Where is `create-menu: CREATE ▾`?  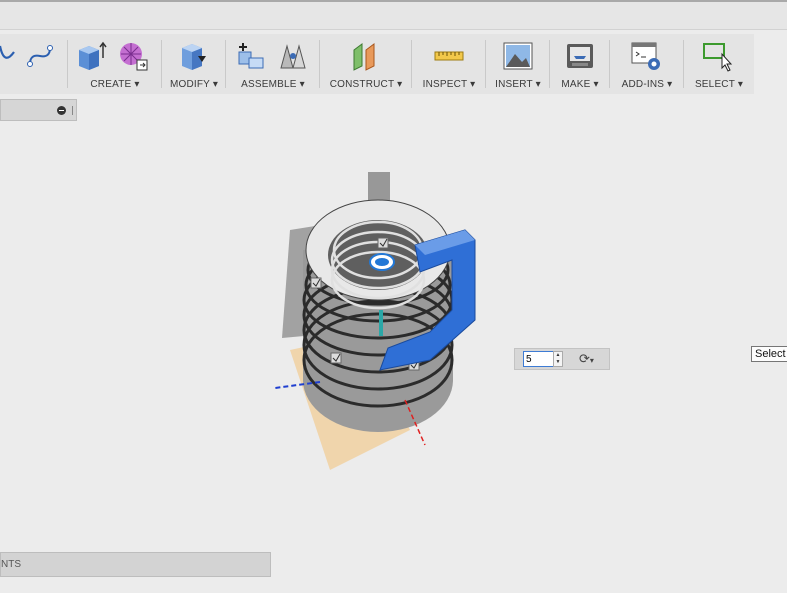 create-menu: CREATE ▾ is located at coordinates (115, 84).